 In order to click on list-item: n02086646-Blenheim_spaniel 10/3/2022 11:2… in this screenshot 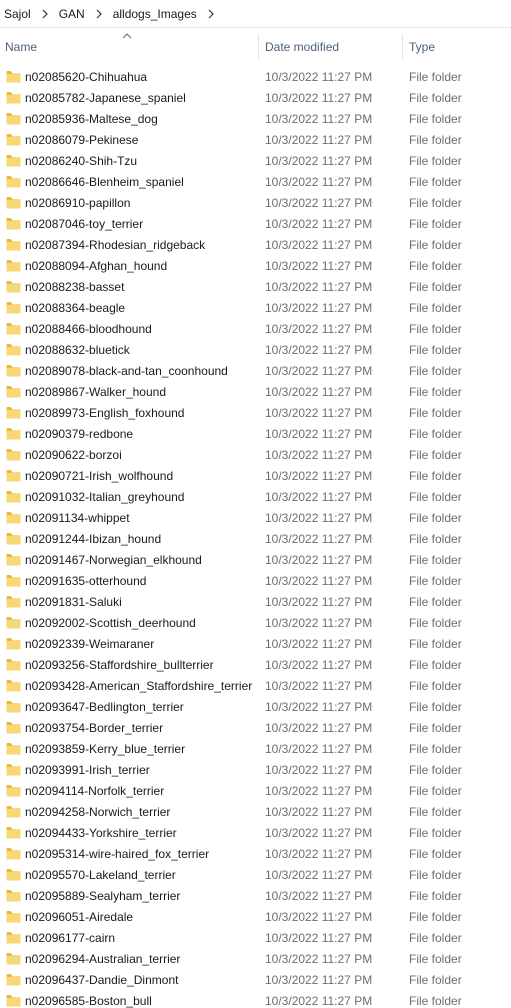, I will do `click(255, 182)`.